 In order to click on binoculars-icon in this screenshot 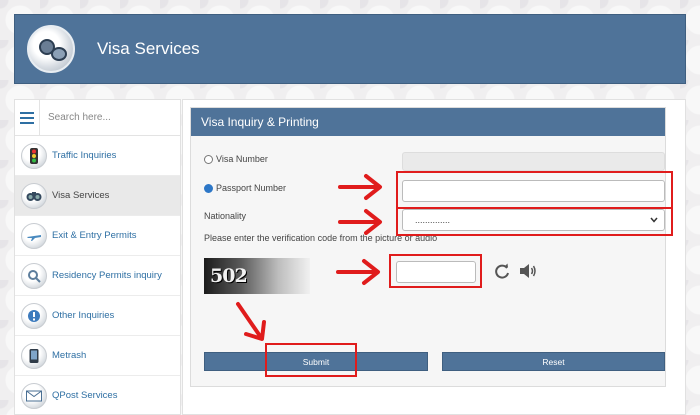, I will do `click(34, 195)`.